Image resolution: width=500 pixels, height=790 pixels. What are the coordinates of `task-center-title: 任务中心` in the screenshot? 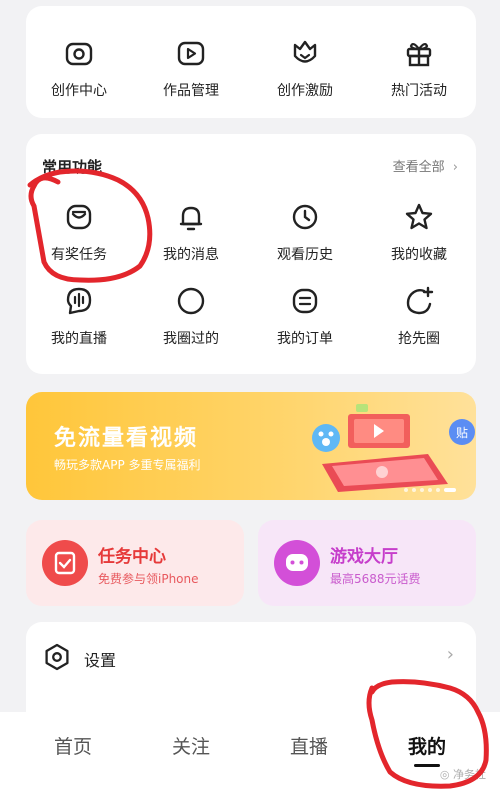 It's located at (132, 557).